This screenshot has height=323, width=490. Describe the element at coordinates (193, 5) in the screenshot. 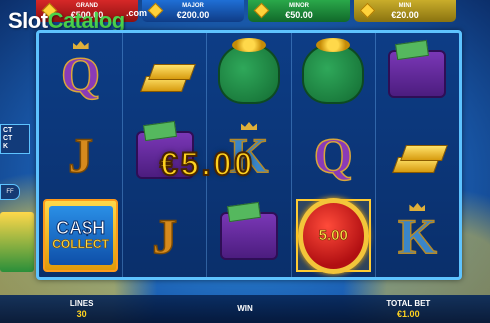

I see `jackpot-label: MAJOR` at that location.